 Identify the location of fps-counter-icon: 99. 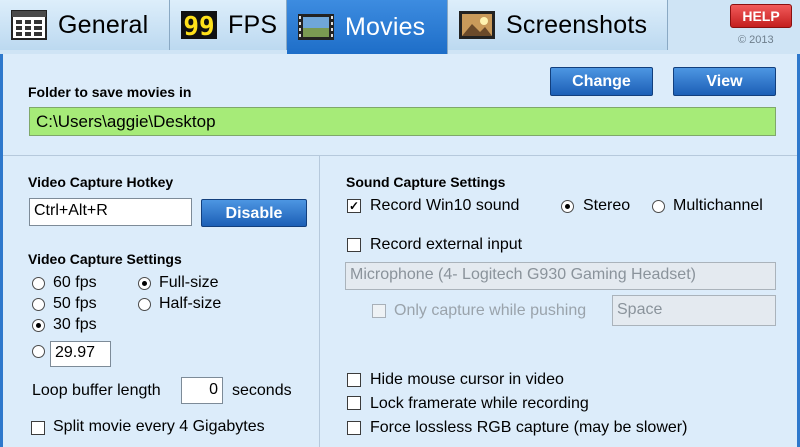
(199, 26).